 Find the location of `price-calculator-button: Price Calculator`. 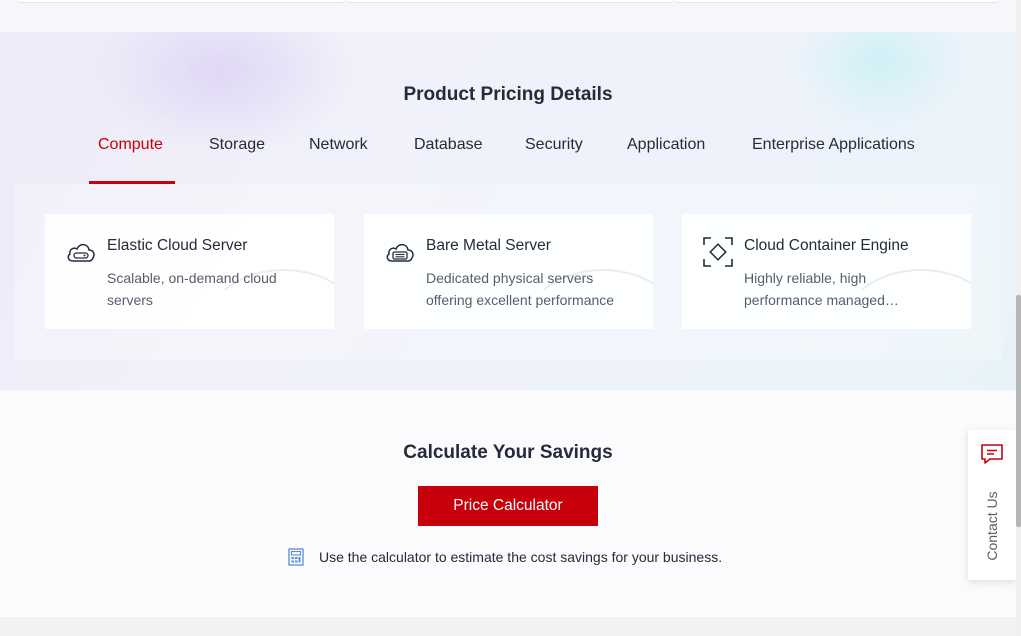

price-calculator-button: Price Calculator is located at coordinates (508, 506).